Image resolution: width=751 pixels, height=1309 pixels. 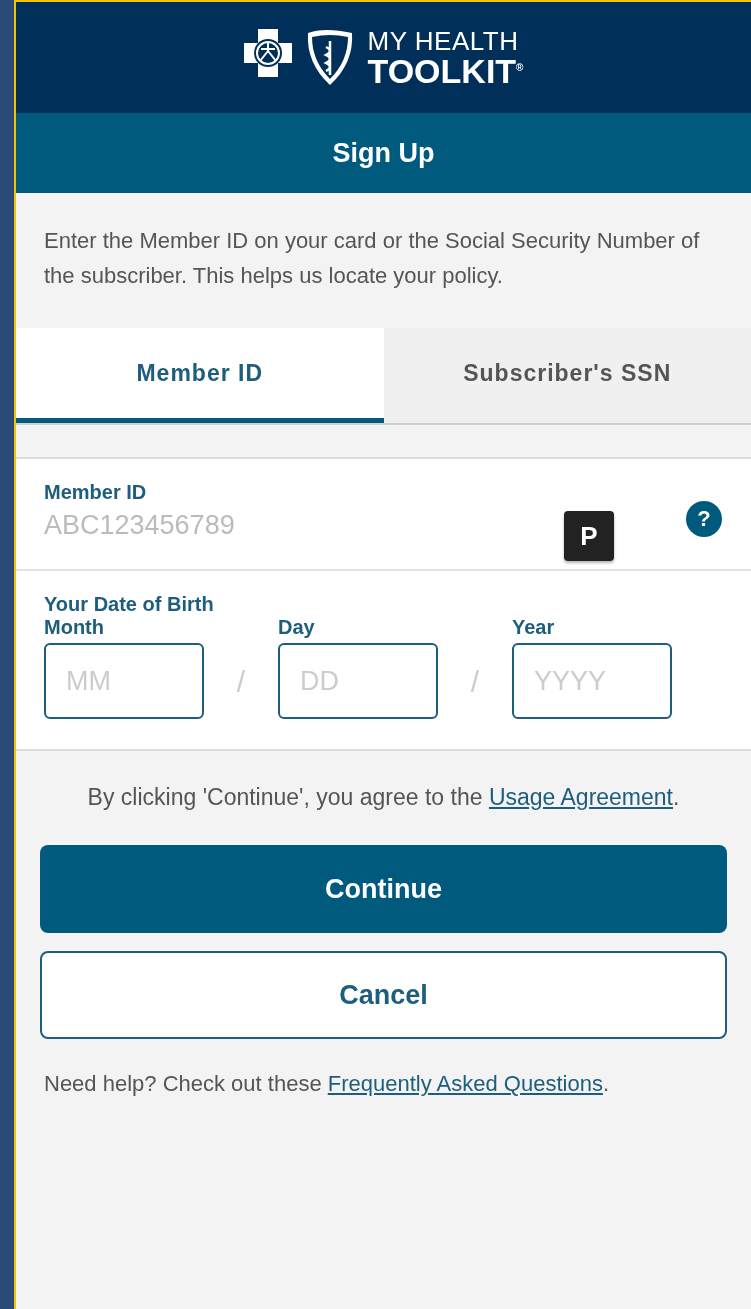 What do you see at coordinates (383, 995) in the screenshot?
I see `cancel-button: Cancel` at bounding box center [383, 995].